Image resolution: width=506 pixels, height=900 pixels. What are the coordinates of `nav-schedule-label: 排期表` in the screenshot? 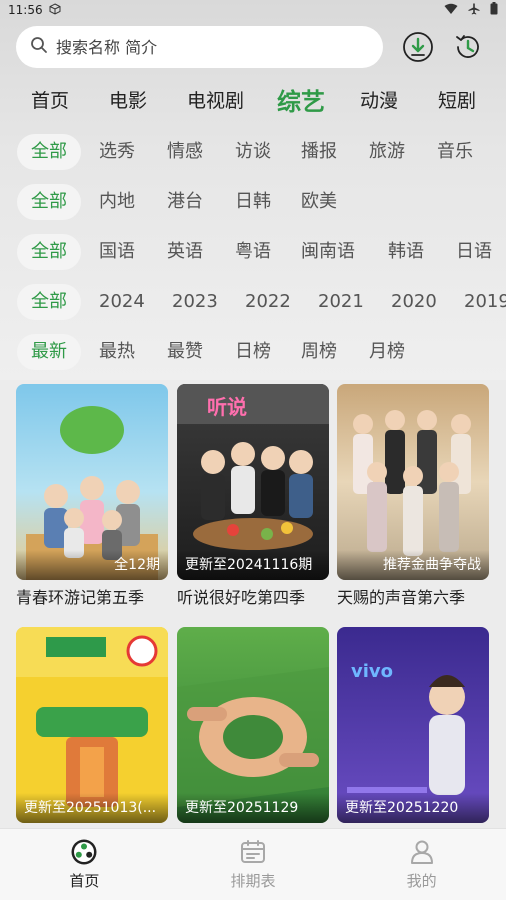 It's located at (253, 881).